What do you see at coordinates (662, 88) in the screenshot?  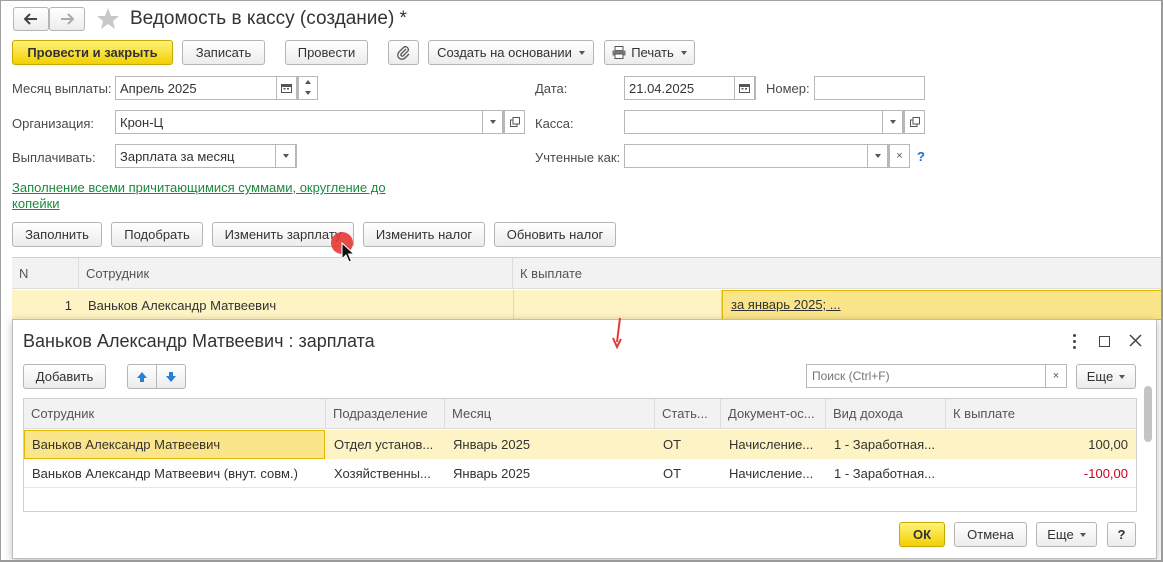 I see `date-value: 21.04.2025` at bounding box center [662, 88].